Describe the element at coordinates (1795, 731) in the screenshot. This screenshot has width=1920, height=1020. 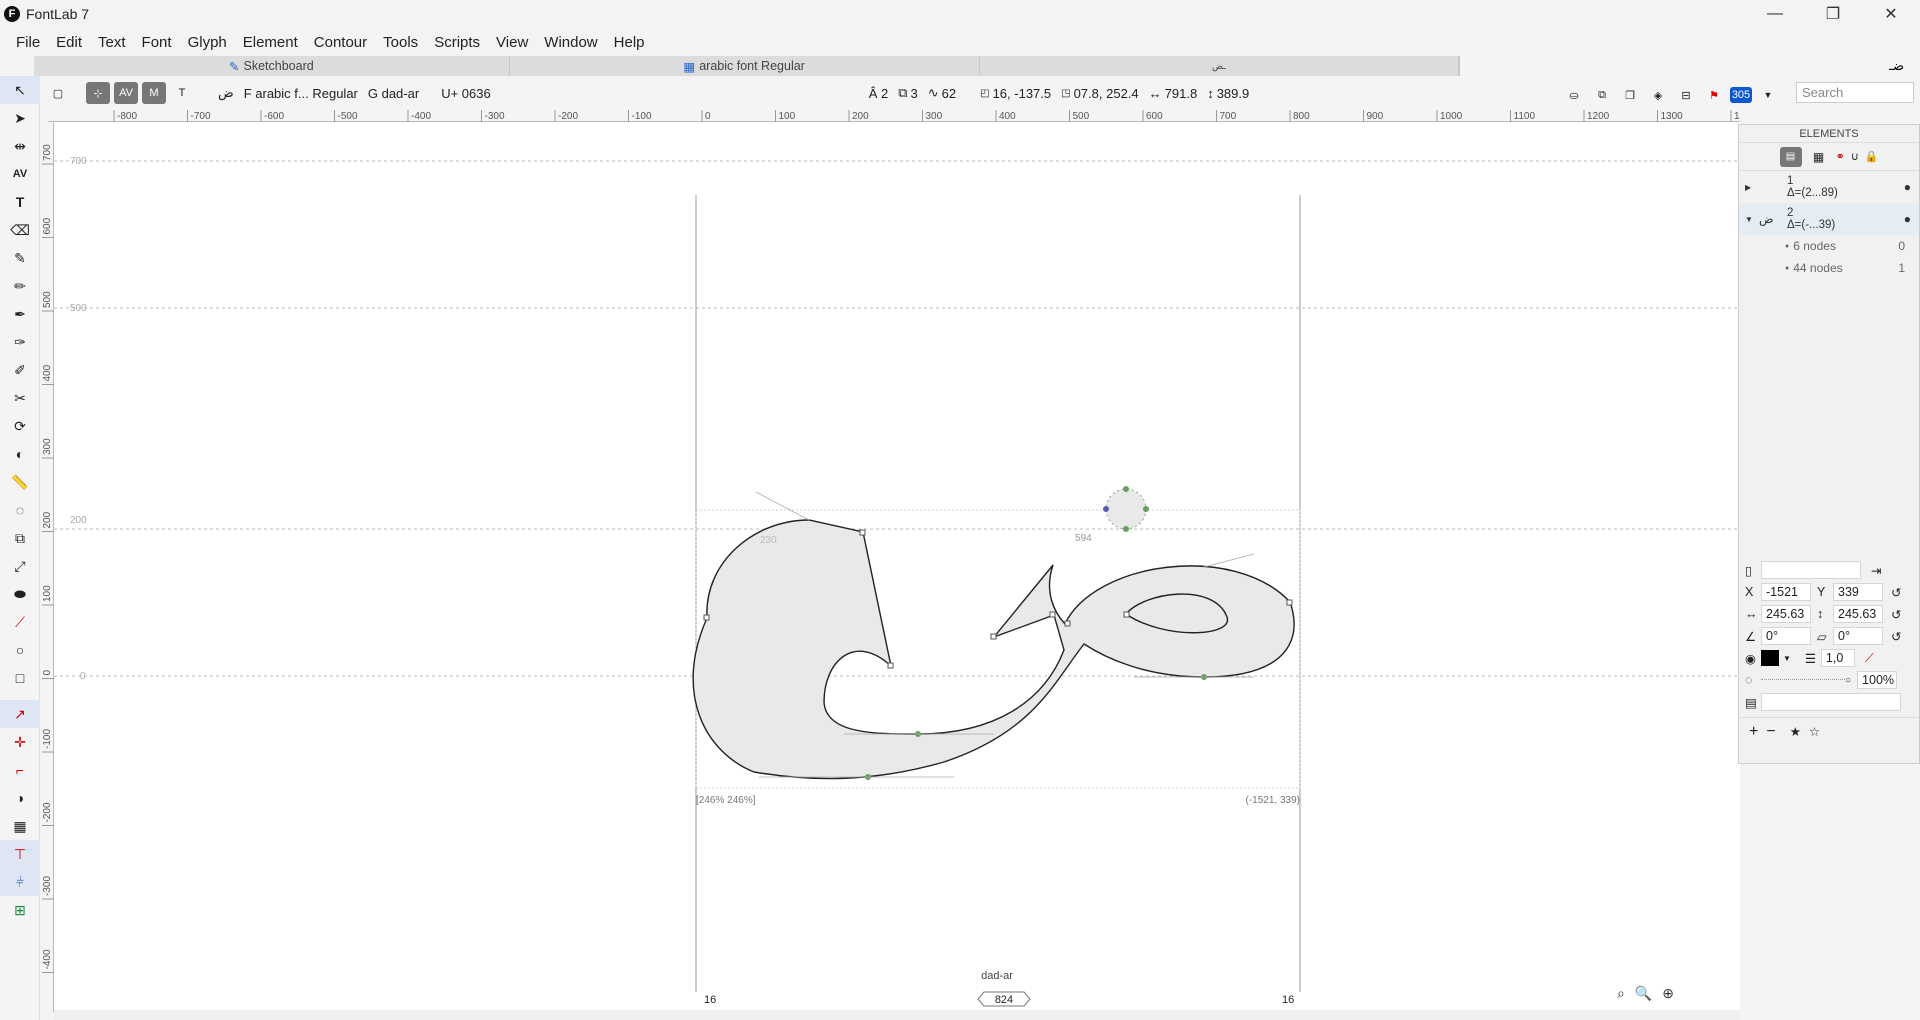
I see `star-filled-icon: ★` at that location.